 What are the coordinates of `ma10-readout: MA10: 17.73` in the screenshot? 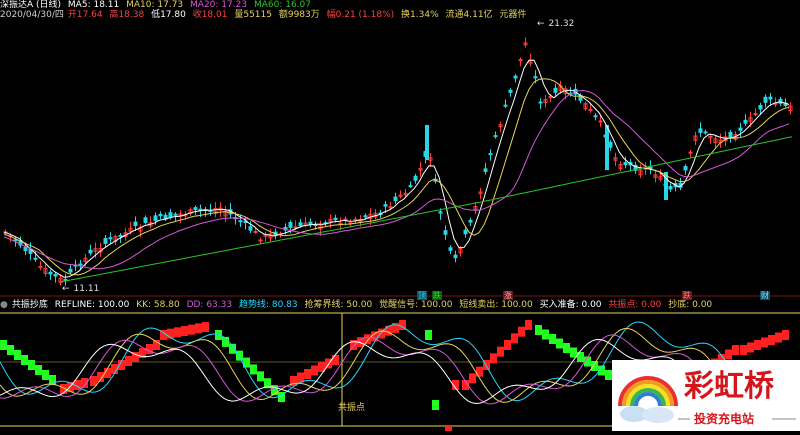 It's located at (155, 5).